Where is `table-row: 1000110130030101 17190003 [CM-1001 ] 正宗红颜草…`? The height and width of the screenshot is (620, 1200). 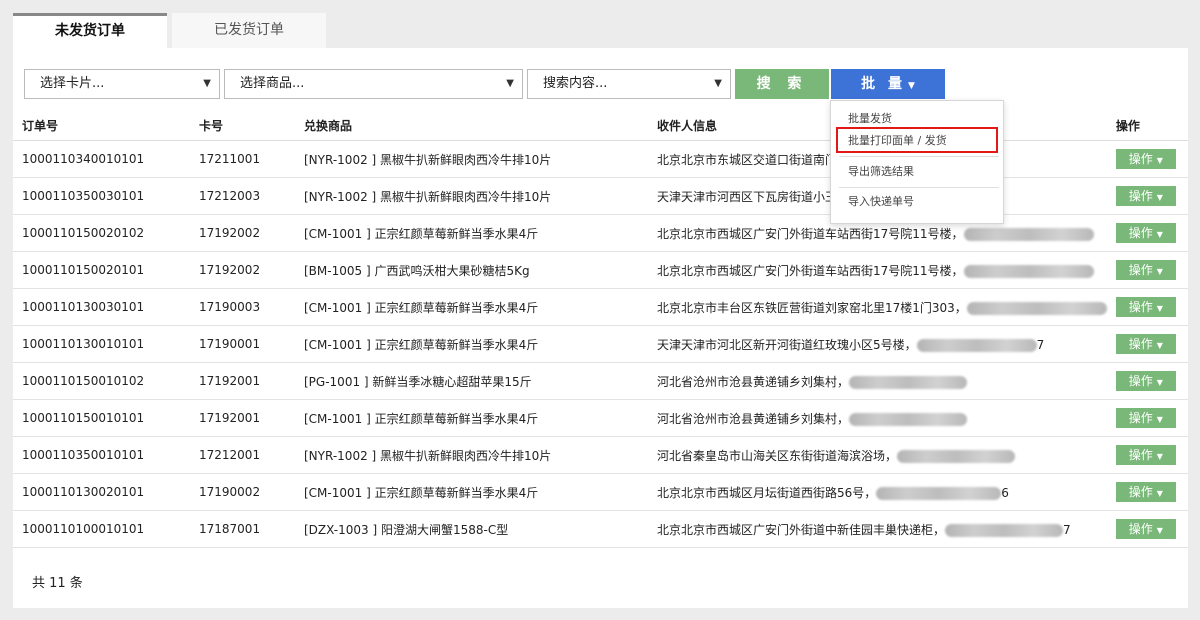
table-row: 1000110130030101 17190003 [CM-1001 ] 正宗红颜草… is located at coordinates (600, 307).